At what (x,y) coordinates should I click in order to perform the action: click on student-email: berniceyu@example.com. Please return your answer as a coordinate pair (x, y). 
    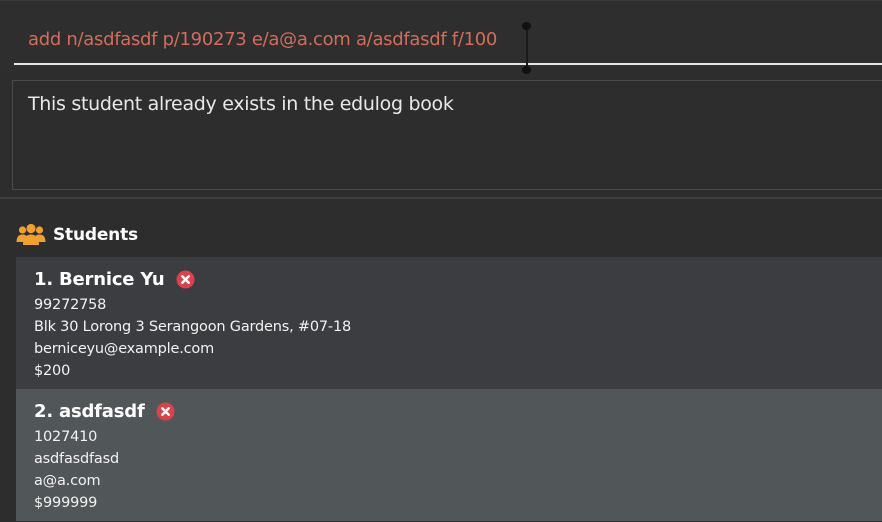
    Looking at the image, I should click on (124, 349).